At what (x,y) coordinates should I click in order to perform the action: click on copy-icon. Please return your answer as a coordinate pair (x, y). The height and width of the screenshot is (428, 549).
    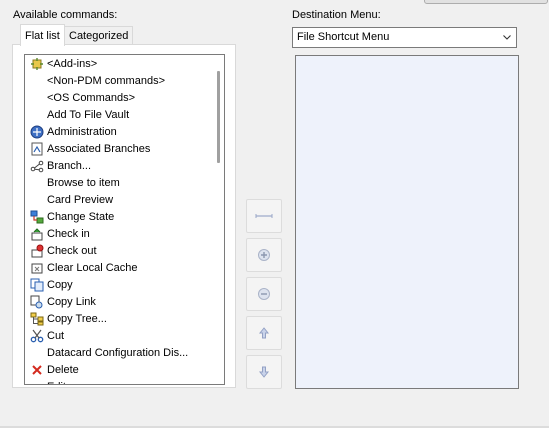
    Looking at the image, I should click on (37, 285).